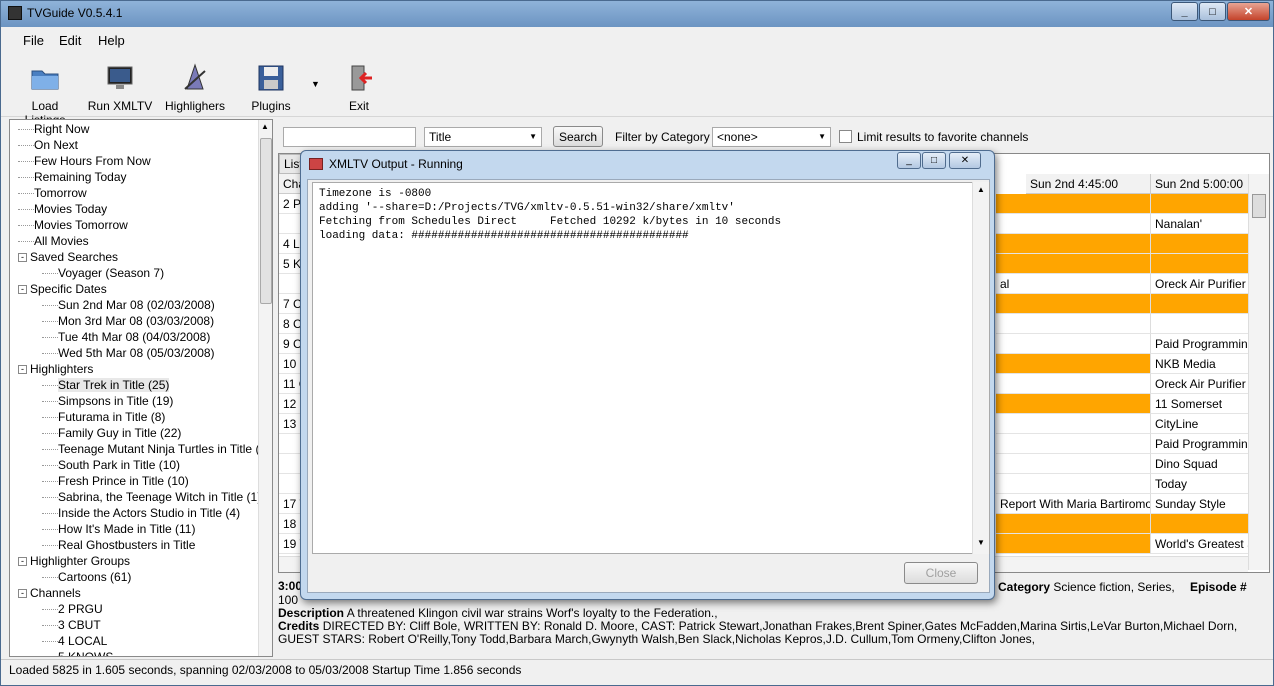 Image resolution: width=1274 pixels, height=686 pixels. Describe the element at coordinates (981, 542) in the screenshot. I see `scroll-down-arrow-icon: ▼` at that location.